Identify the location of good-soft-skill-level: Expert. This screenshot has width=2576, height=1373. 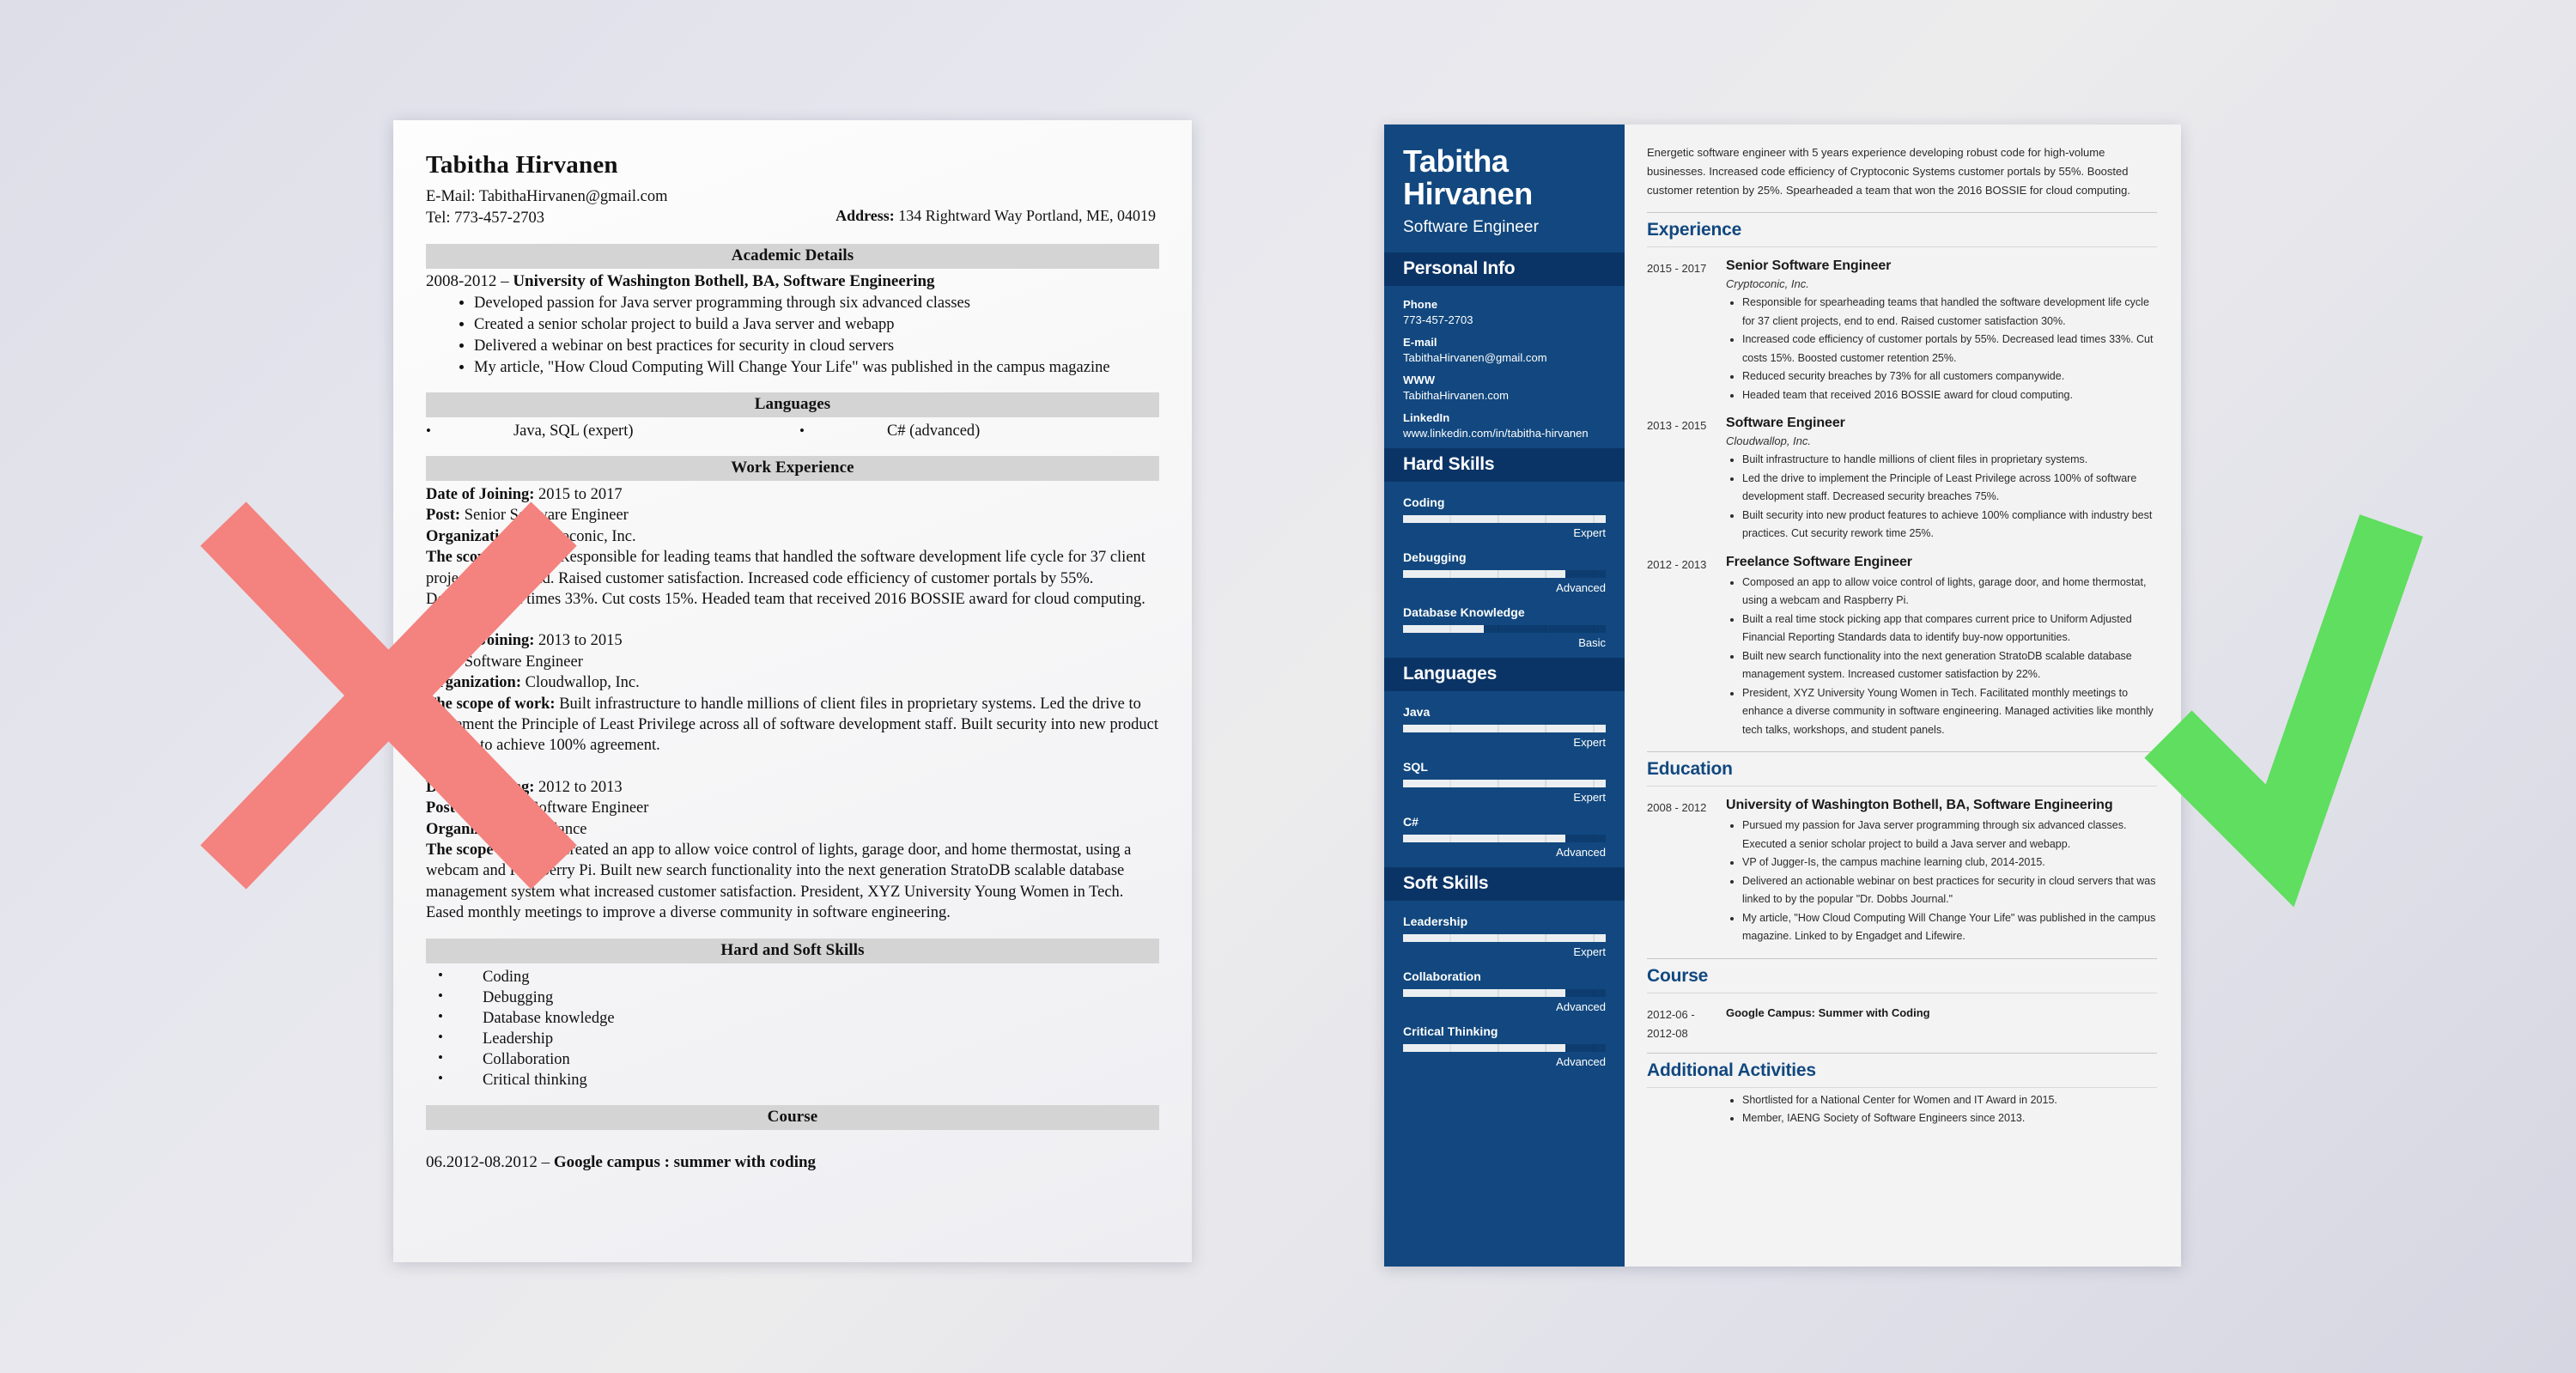
(1590, 952).